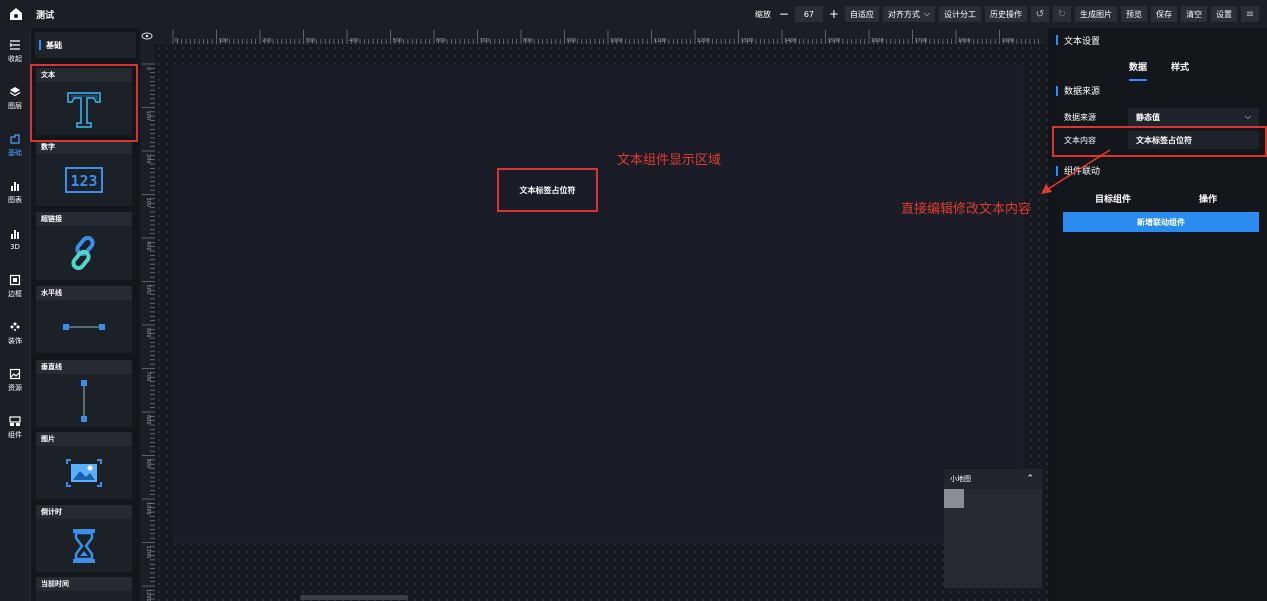  Describe the element at coordinates (1224, 14) in the screenshot. I see `settings-button: 设置` at that location.